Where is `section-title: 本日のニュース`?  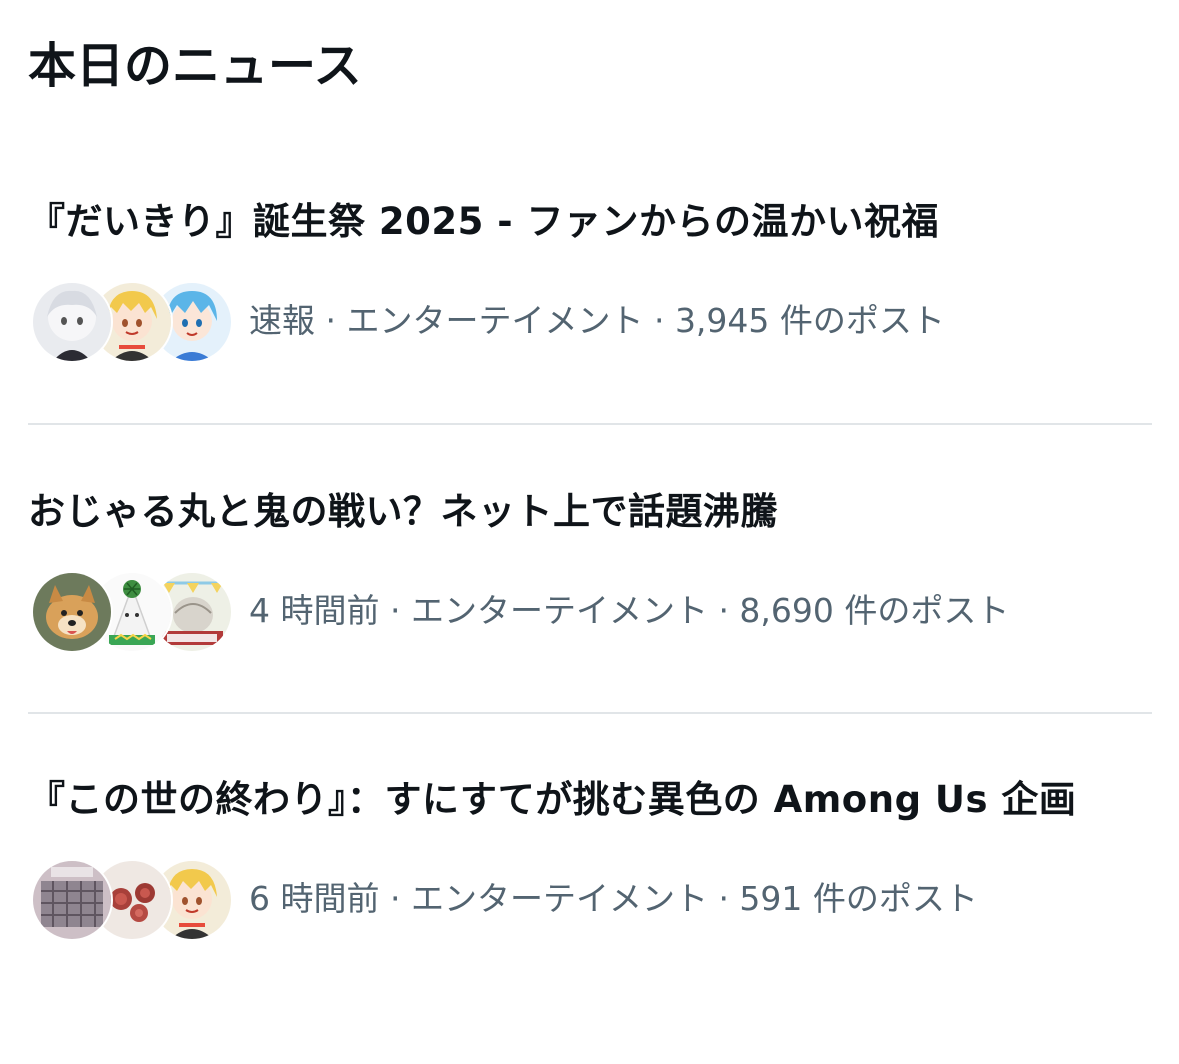 section-title: 本日のニュース is located at coordinates (195, 66).